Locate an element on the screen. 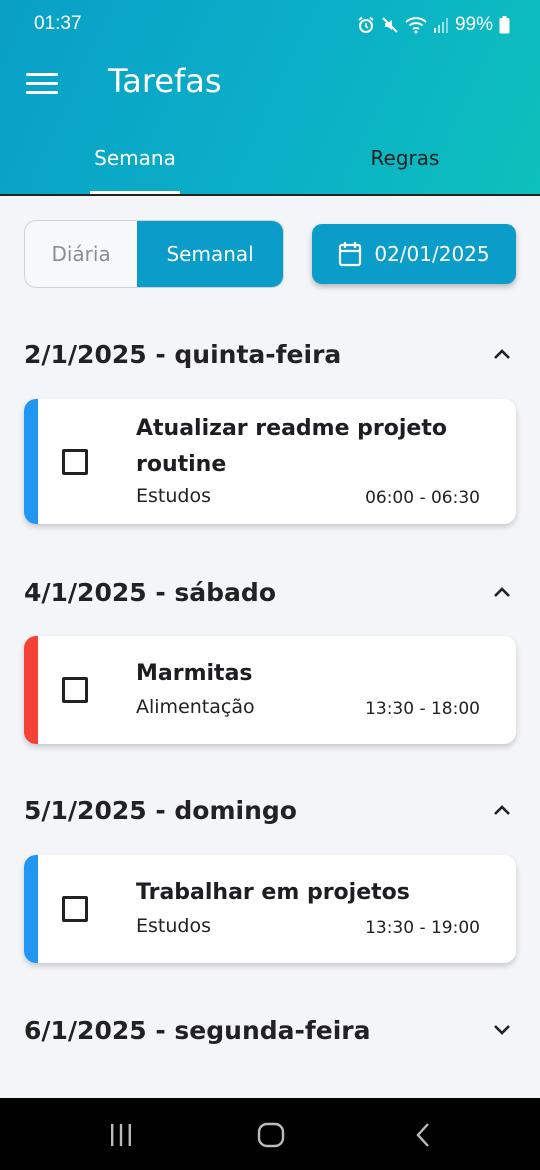  system-nav-bar is located at coordinates (270, 1134).